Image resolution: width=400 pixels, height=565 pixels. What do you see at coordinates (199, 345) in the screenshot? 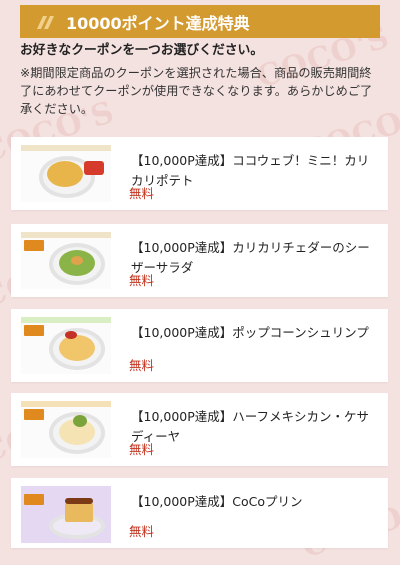
I see `coupon-card-shrimp: 【10,000P達成】ポップコーンシュリンプ 無料` at bounding box center [199, 345].